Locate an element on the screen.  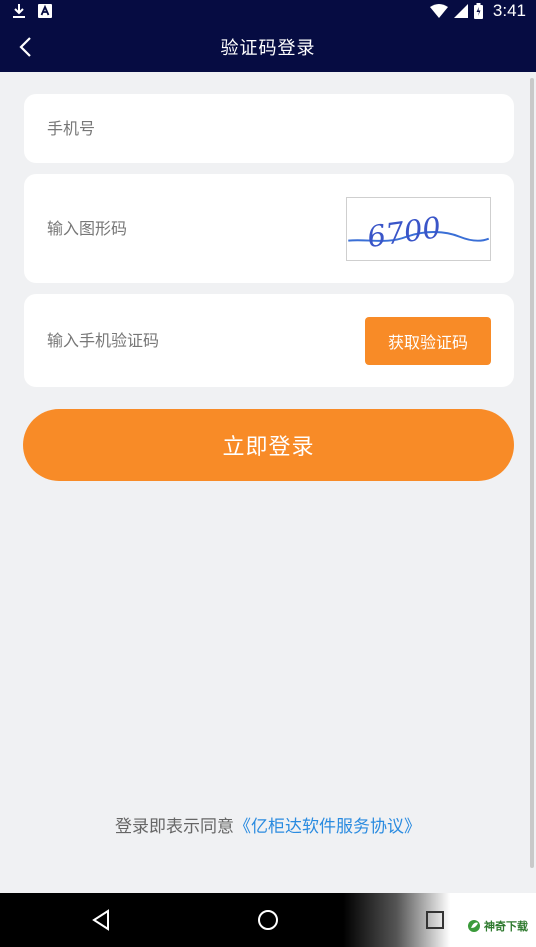
download-icon is located at coordinates (19, 11).